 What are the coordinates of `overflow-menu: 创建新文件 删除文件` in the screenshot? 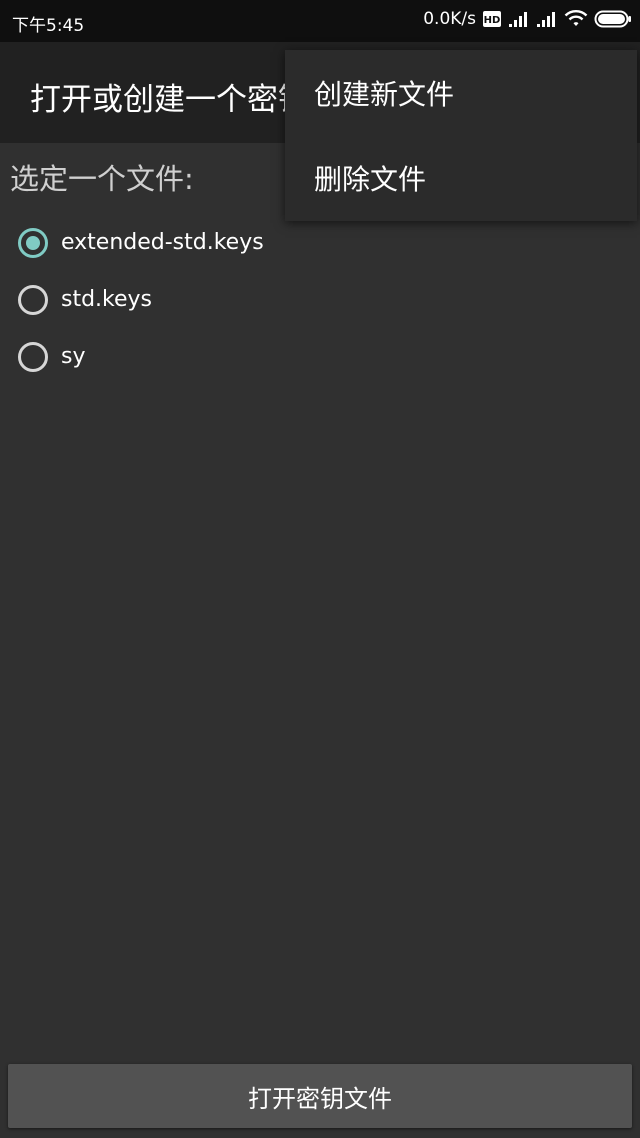 It's located at (461, 135).